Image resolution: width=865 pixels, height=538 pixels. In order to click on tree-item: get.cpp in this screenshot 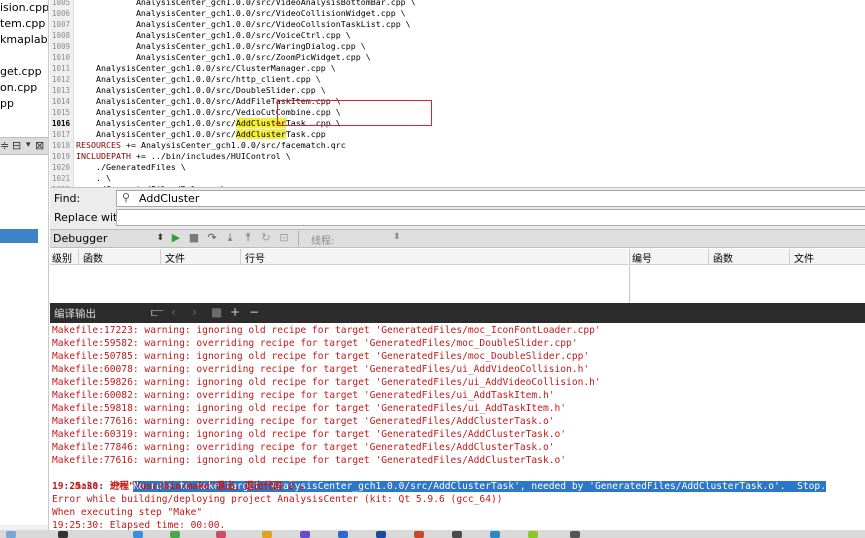, I will do `click(21, 72)`.